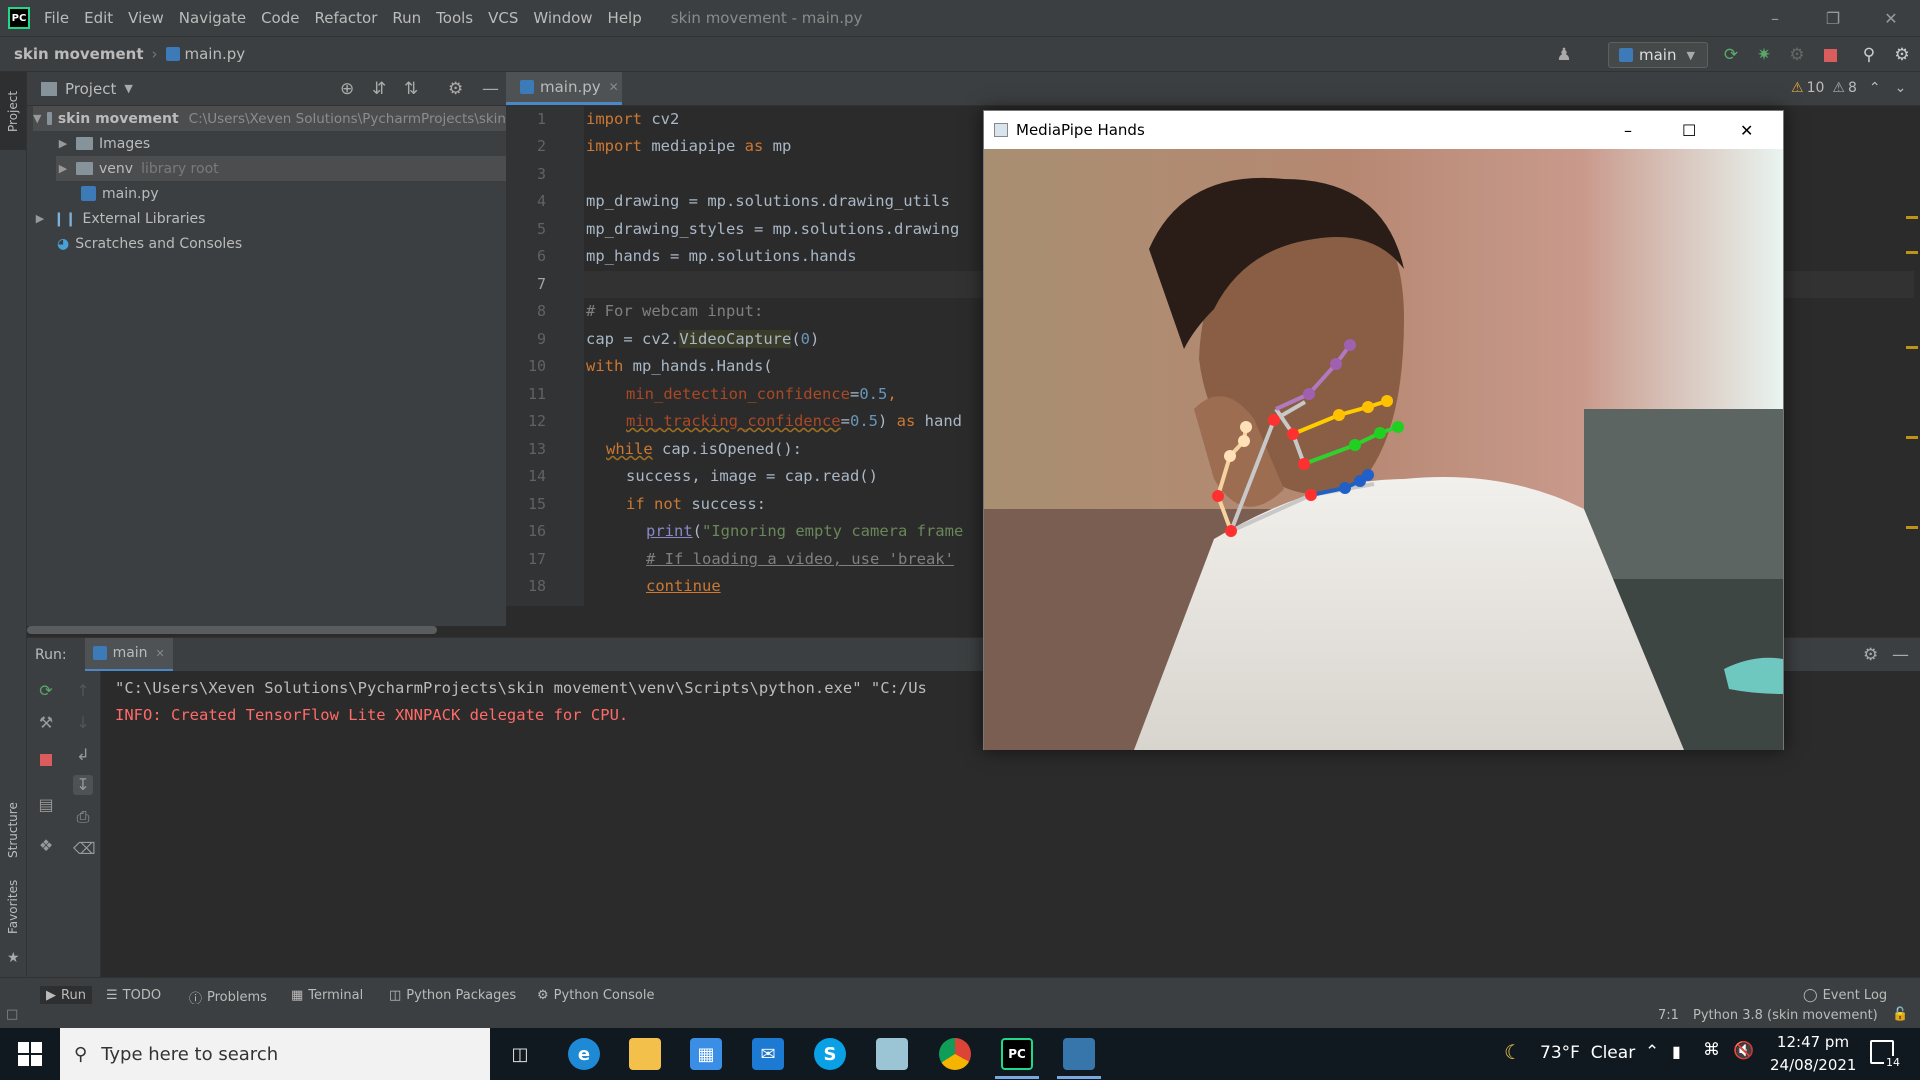 The height and width of the screenshot is (1080, 1920). What do you see at coordinates (83, 817) in the screenshot?
I see `print-icon: ⎙` at bounding box center [83, 817].